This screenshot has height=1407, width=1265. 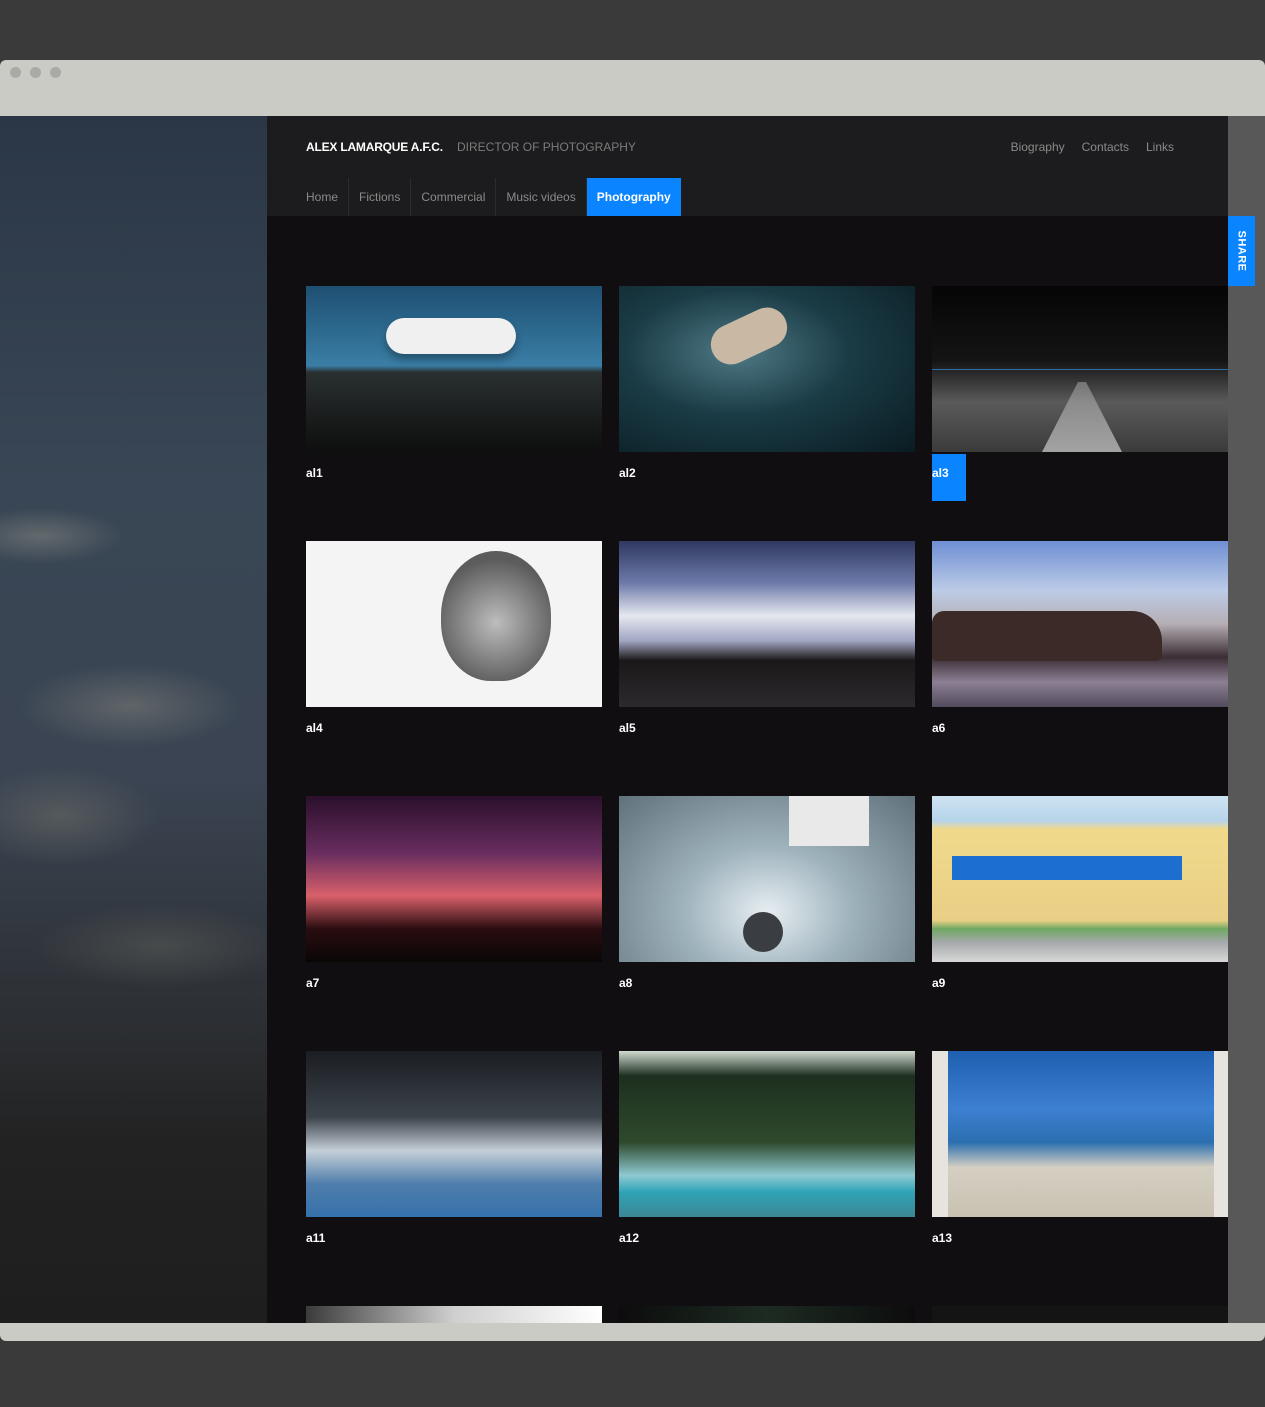 What do you see at coordinates (1038, 147) in the screenshot?
I see `top-nav-biography: Biography` at bounding box center [1038, 147].